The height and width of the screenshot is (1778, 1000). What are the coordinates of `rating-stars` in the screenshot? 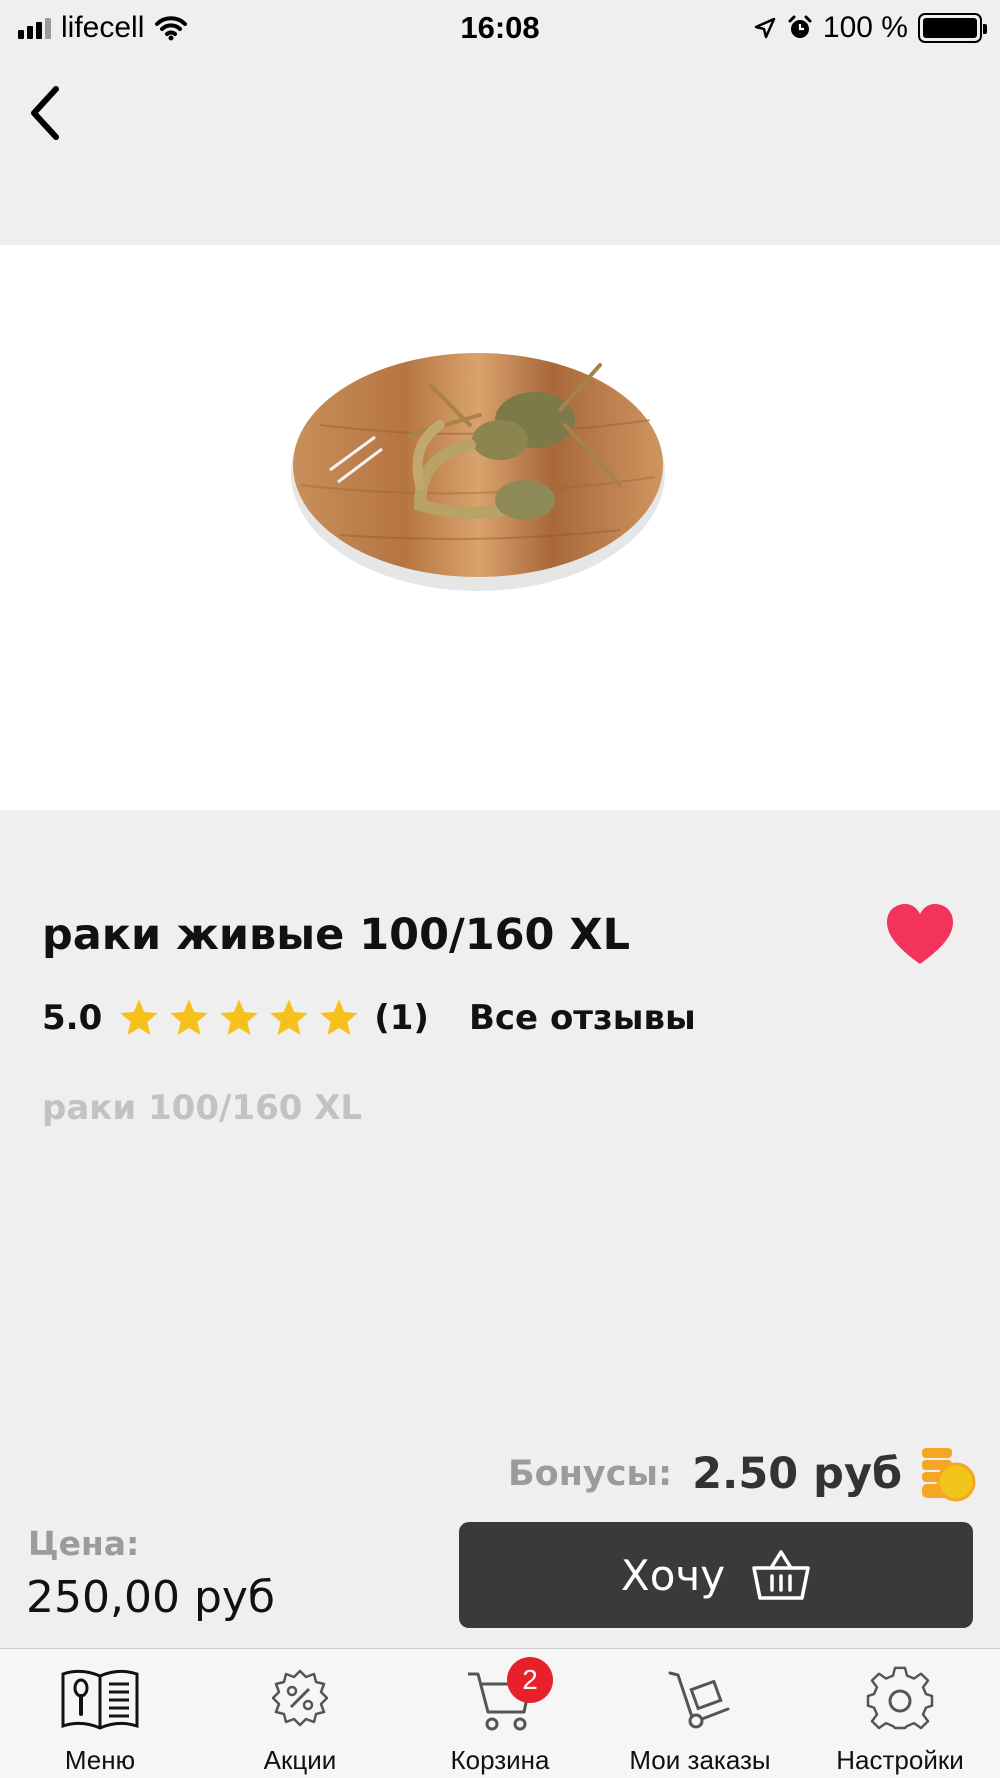 It's located at (239, 1018).